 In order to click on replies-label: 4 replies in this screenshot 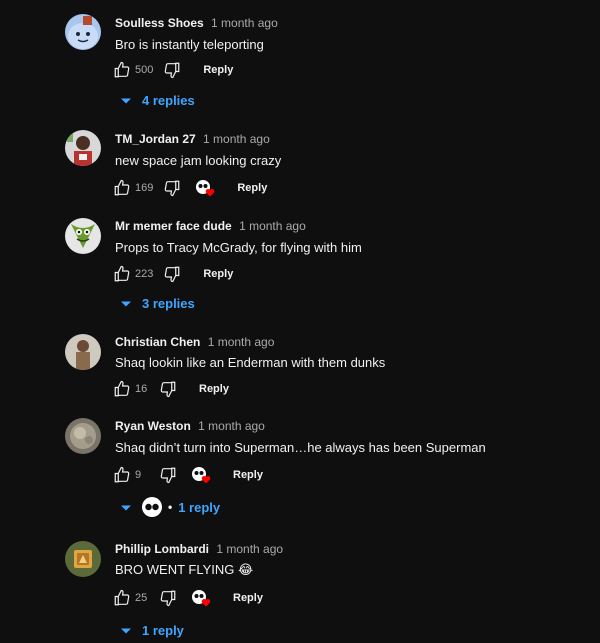, I will do `click(168, 100)`.